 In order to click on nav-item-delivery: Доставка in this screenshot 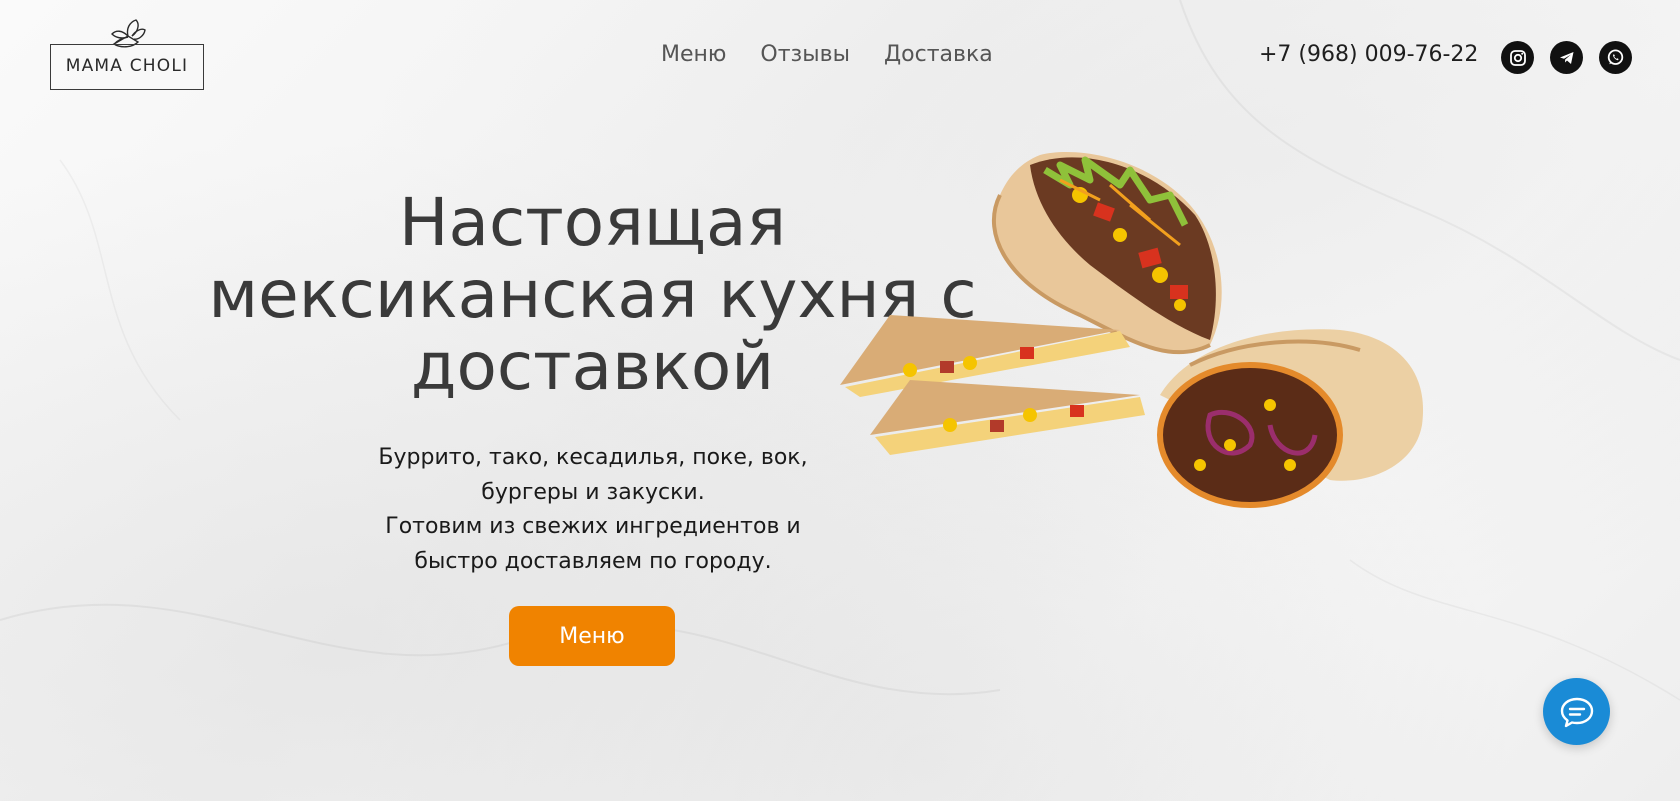, I will do `click(938, 54)`.